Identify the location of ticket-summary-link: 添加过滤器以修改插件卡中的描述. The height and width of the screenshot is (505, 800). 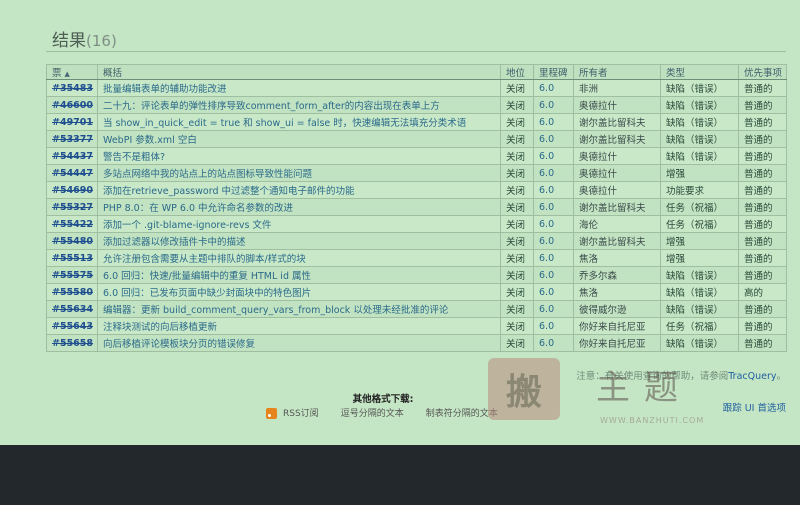
(299, 241).